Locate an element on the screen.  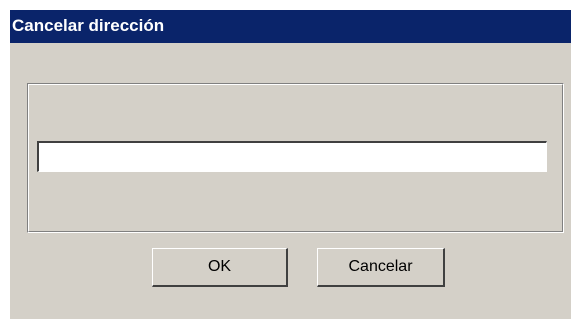
cancel-button: Cancelar is located at coordinates (381, 267).